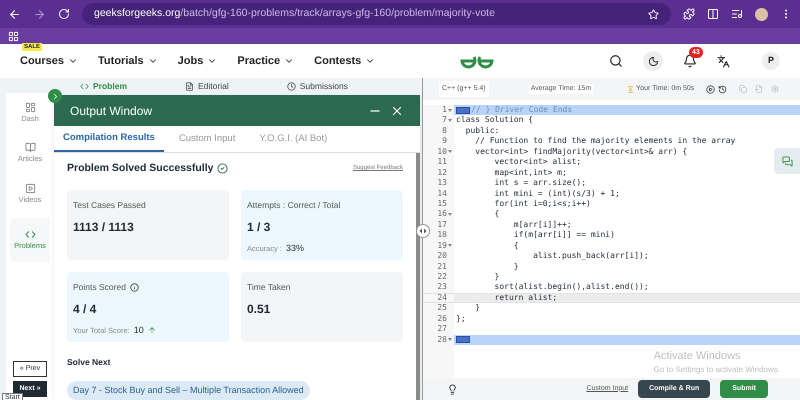  What do you see at coordinates (189, 86) in the screenshot?
I see `document-icon` at bounding box center [189, 86].